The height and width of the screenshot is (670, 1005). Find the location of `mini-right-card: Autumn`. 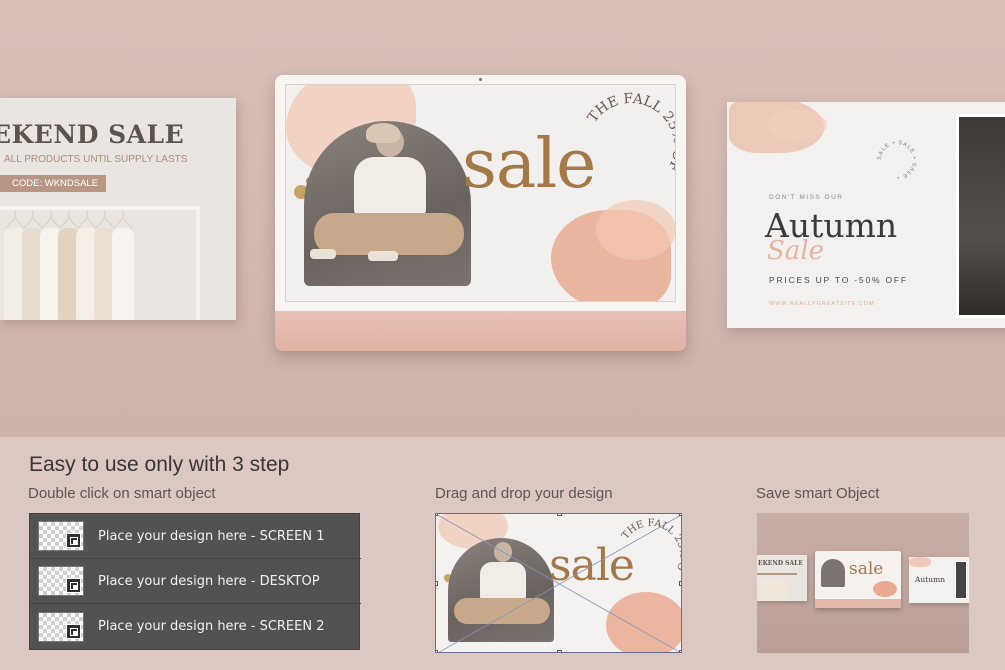

mini-right-card: Autumn is located at coordinates (939, 580).